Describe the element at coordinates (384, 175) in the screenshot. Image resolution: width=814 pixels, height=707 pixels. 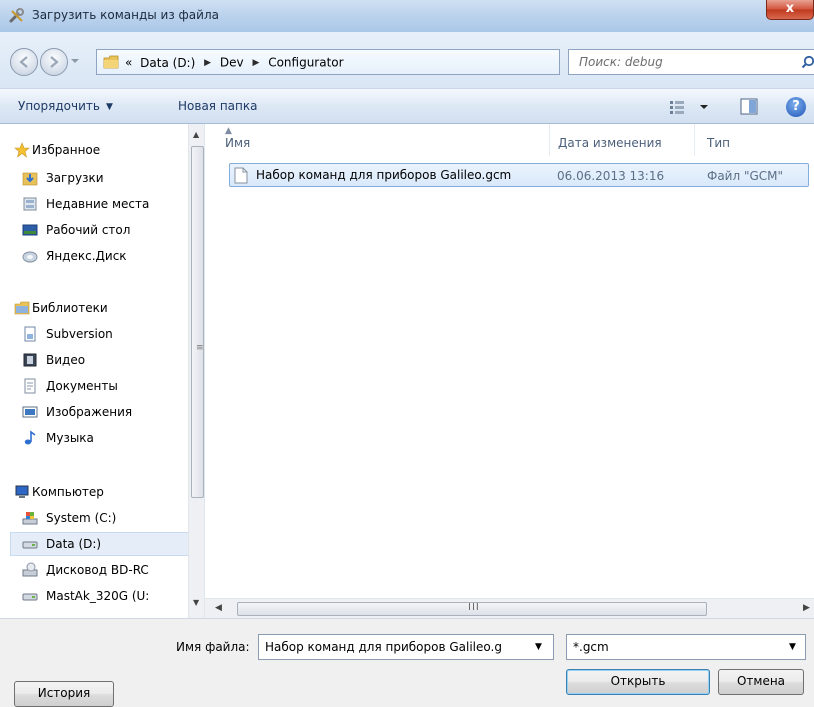
I see `file-name: Набор команд для приборов Galileo.gcm` at that location.